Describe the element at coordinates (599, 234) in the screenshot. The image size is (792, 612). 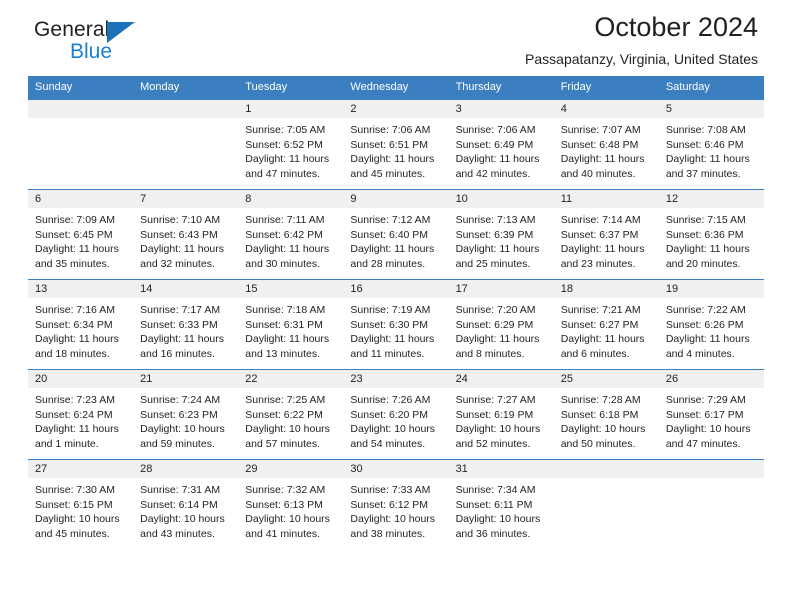
I see `sunset-text: Sunset: 6:37 PM` at that location.